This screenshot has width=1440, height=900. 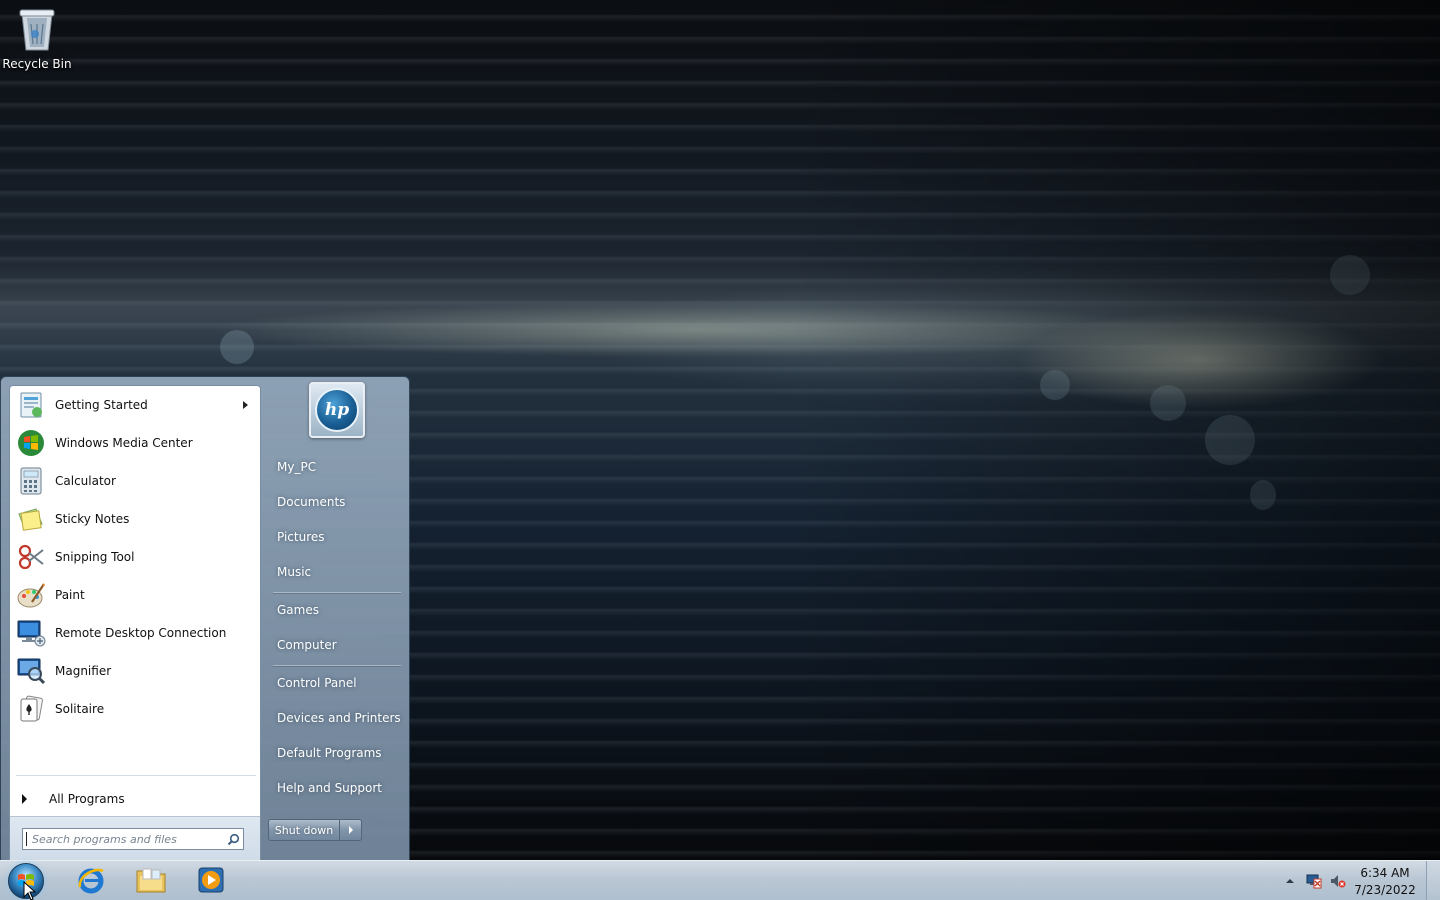 What do you see at coordinates (31, 709) in the screenshot?
I see `solitaire-icon` at bounding box center [31, 709].